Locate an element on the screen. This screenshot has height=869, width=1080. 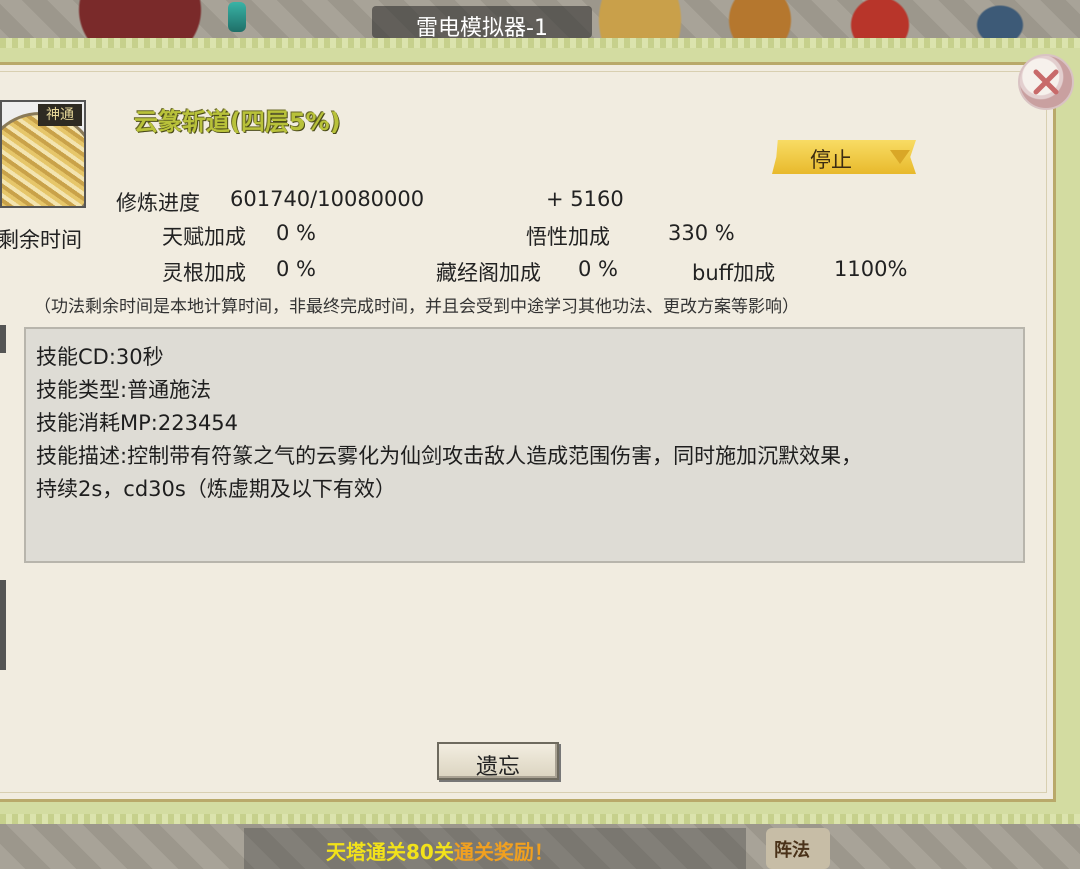
skill-icon: 神通 is located at coordinates (43, 154).